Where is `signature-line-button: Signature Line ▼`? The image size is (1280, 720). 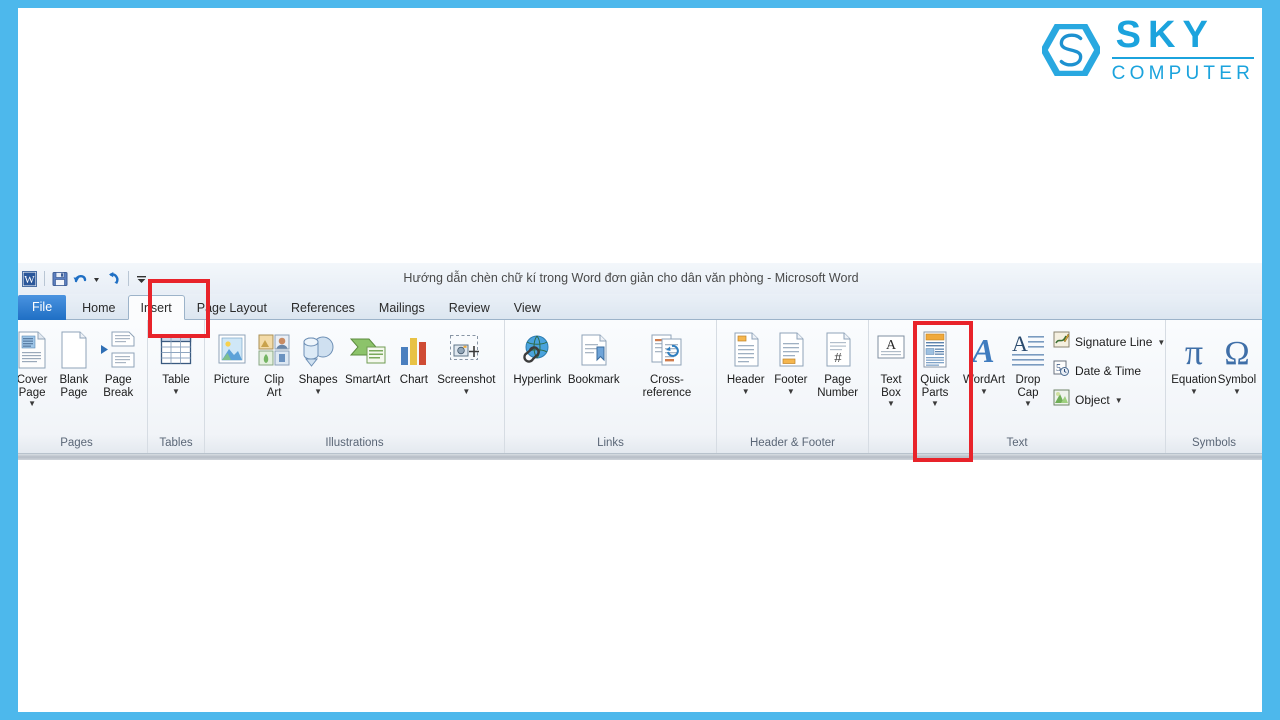 signature-line-button: Signature Line ▼ is located at coordinates (1110, 342).